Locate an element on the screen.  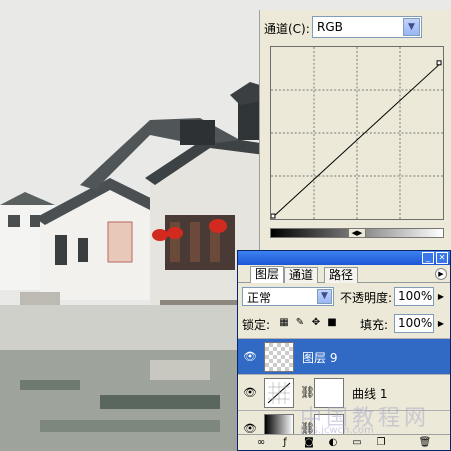
blend-row: 正常 ▼ 不透明度: 100% ▶ is located at coordinates (344, 296).